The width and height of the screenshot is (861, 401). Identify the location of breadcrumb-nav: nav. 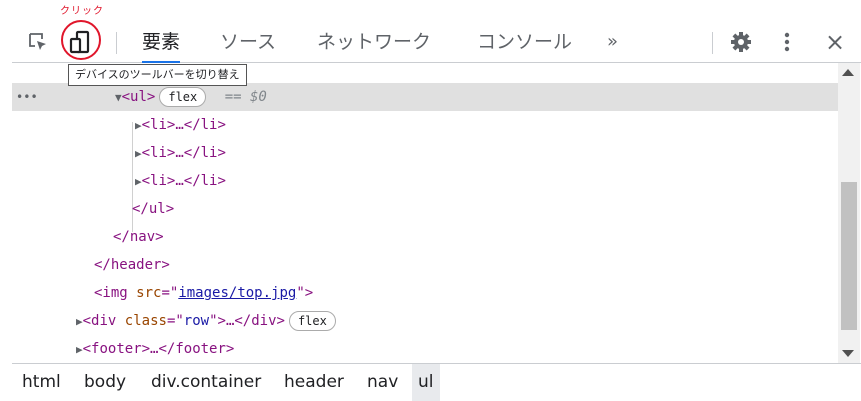
(382, 382).